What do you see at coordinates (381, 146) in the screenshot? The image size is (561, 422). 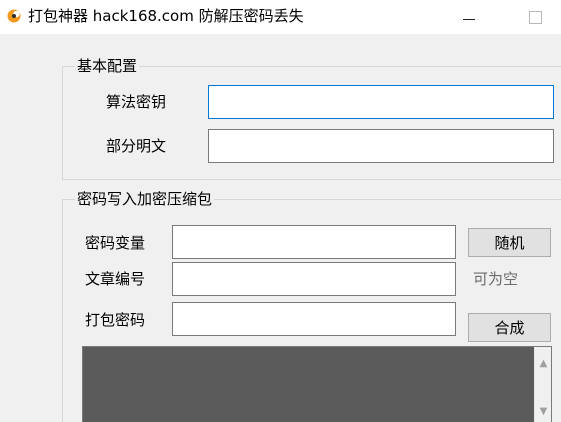 I see `partial-plaintext-input` at bounding box center [381, 146].